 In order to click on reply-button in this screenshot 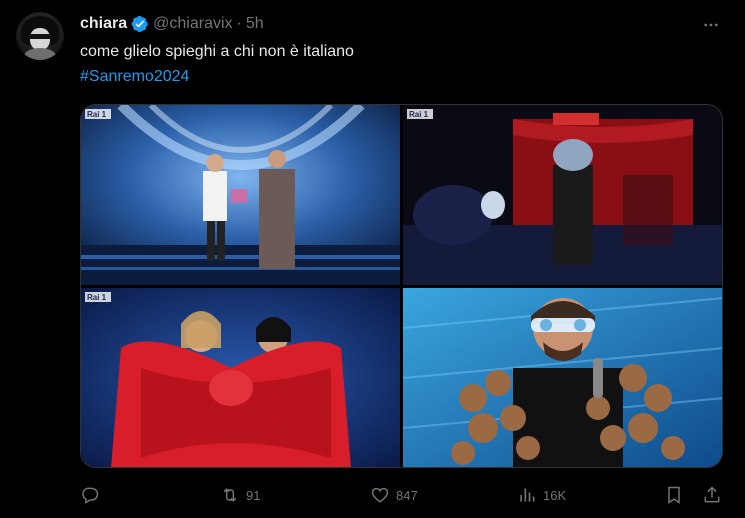, I will do `click(93, 495)`.